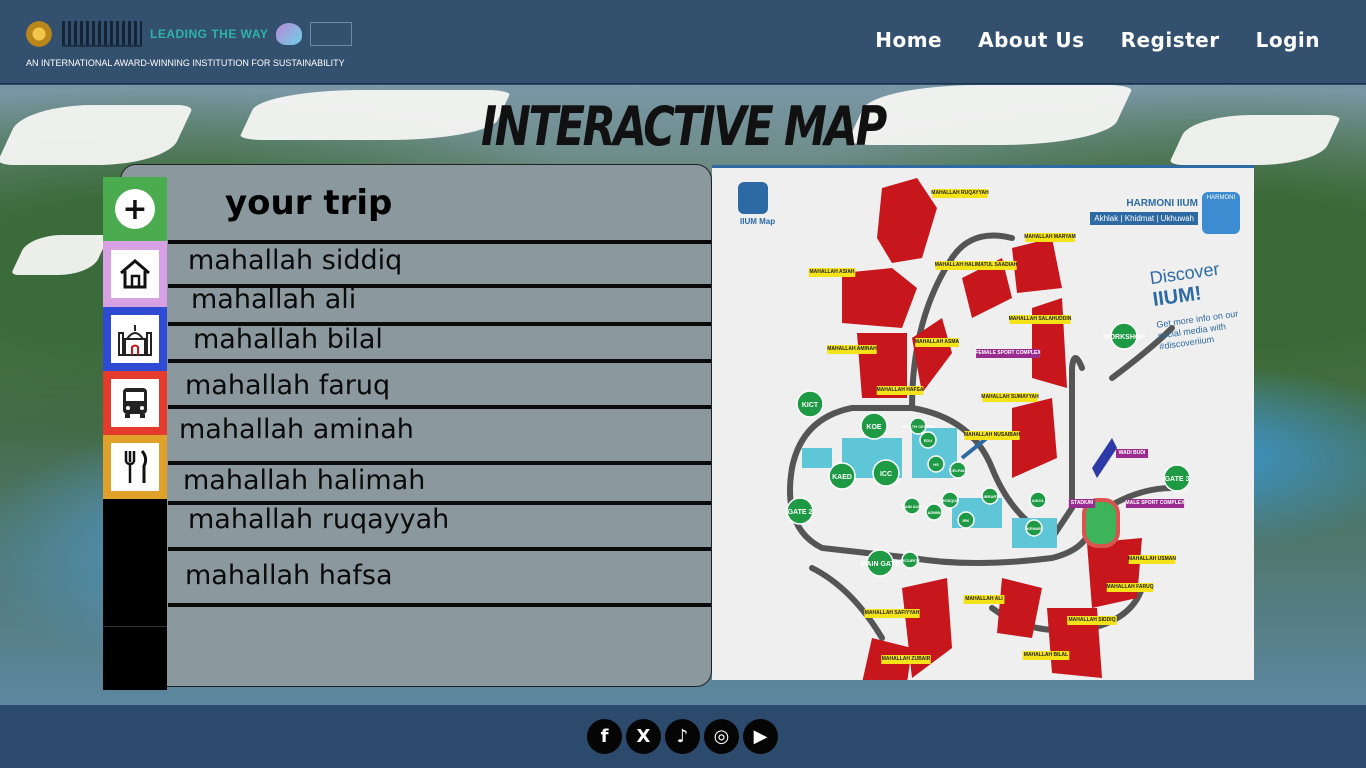 This screenshot has width=1366, height=768. What do you see at coordinates (60, 255) in the screenshot?
I see `paint-brush-decoration` at bounding box center [60, 255].